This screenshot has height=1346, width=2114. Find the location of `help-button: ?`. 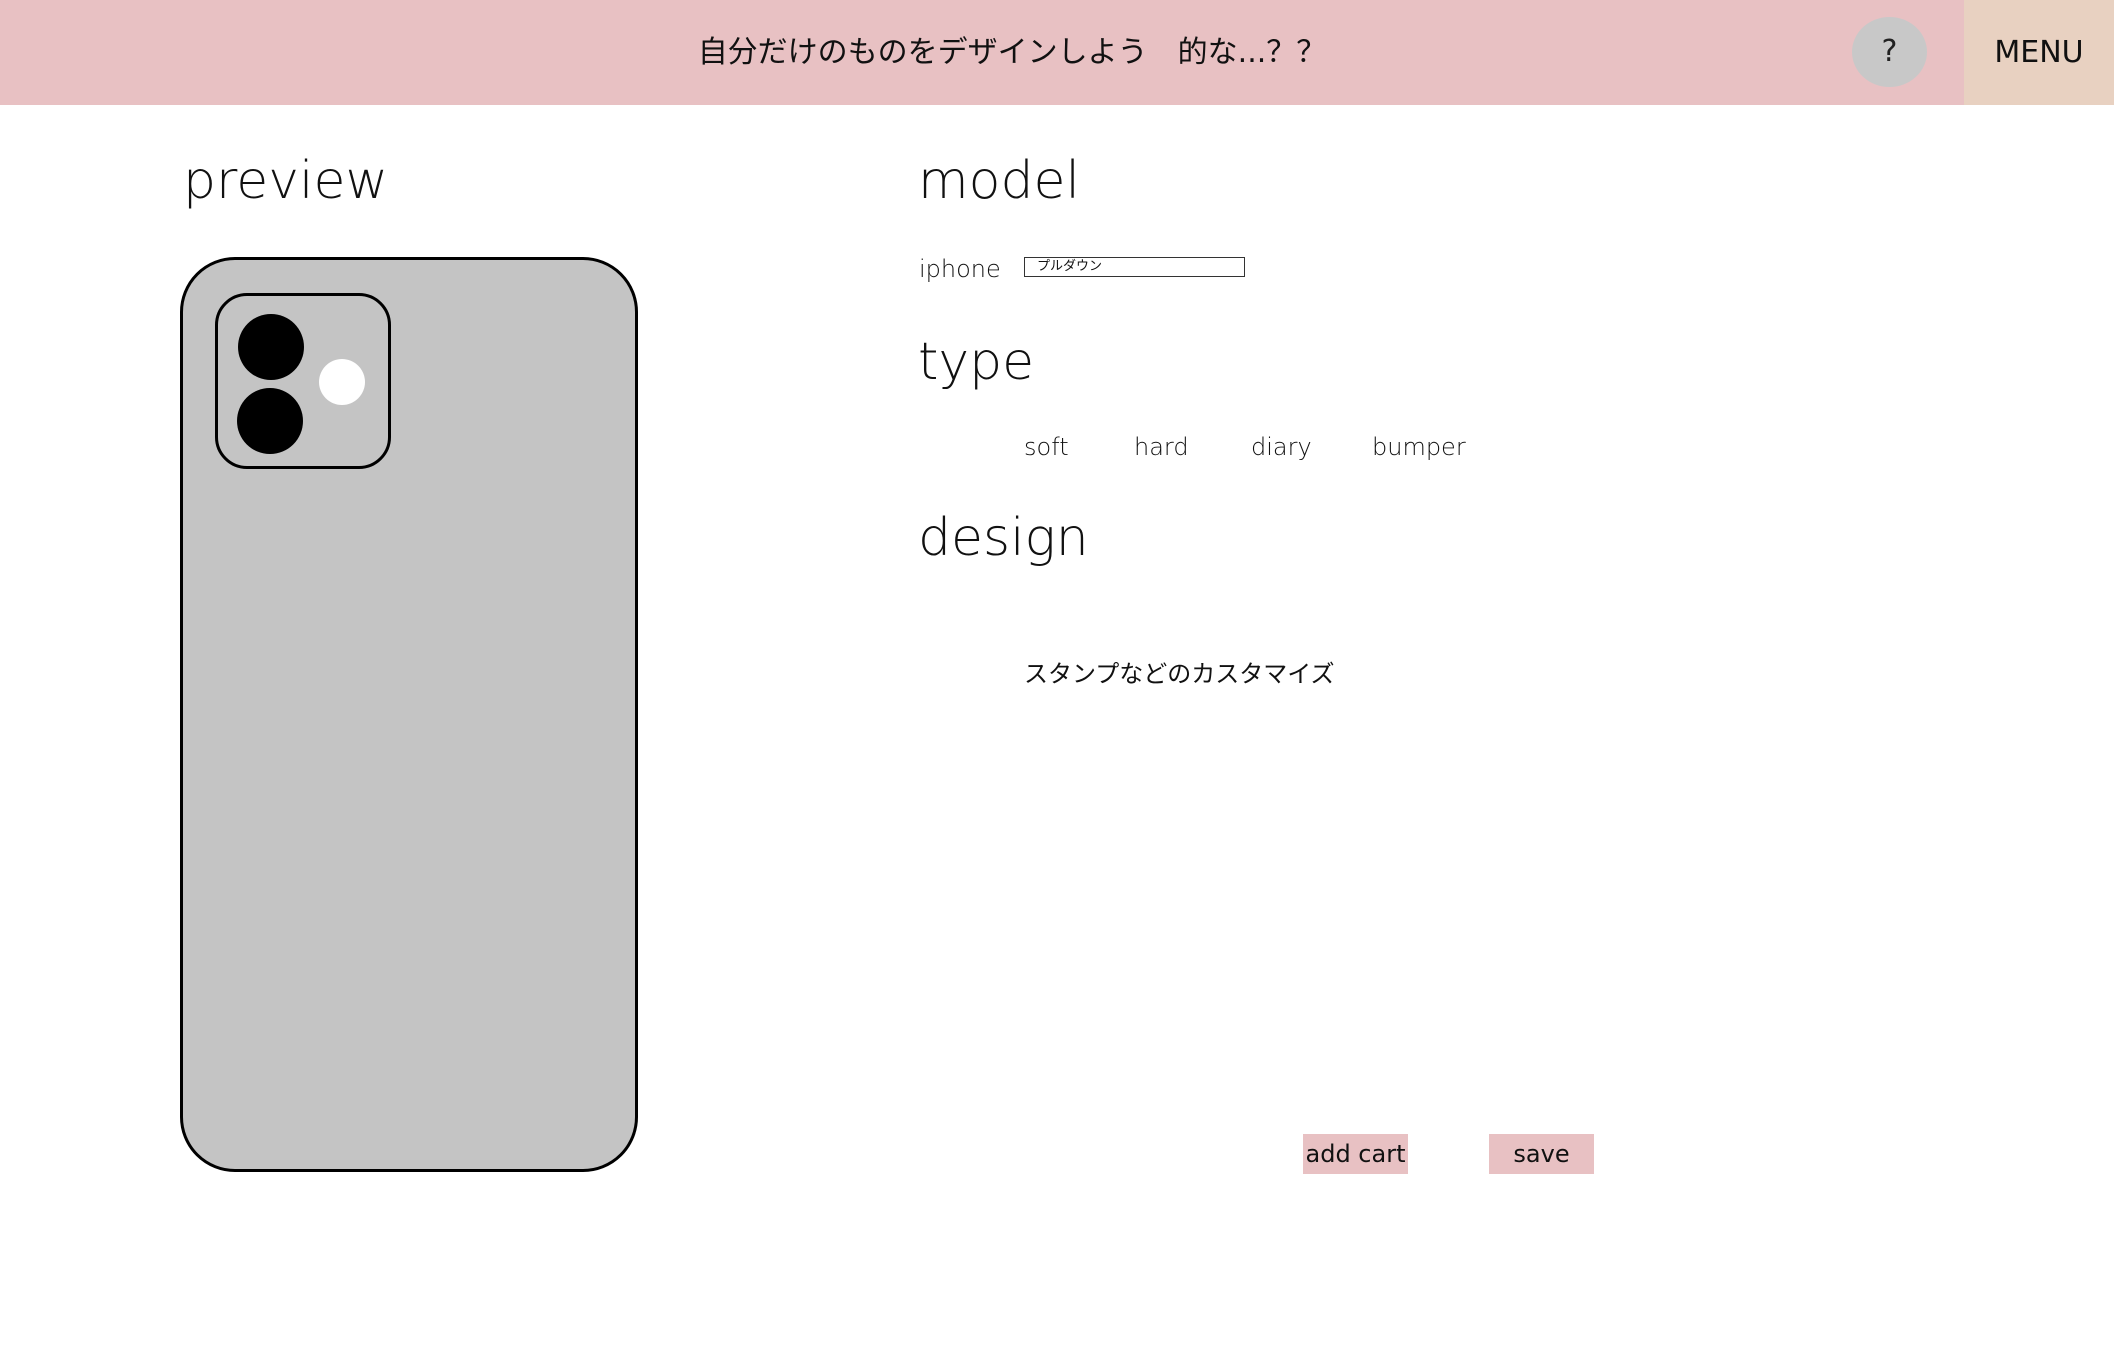

help-button: ? is located at coordinates (1889, 52).